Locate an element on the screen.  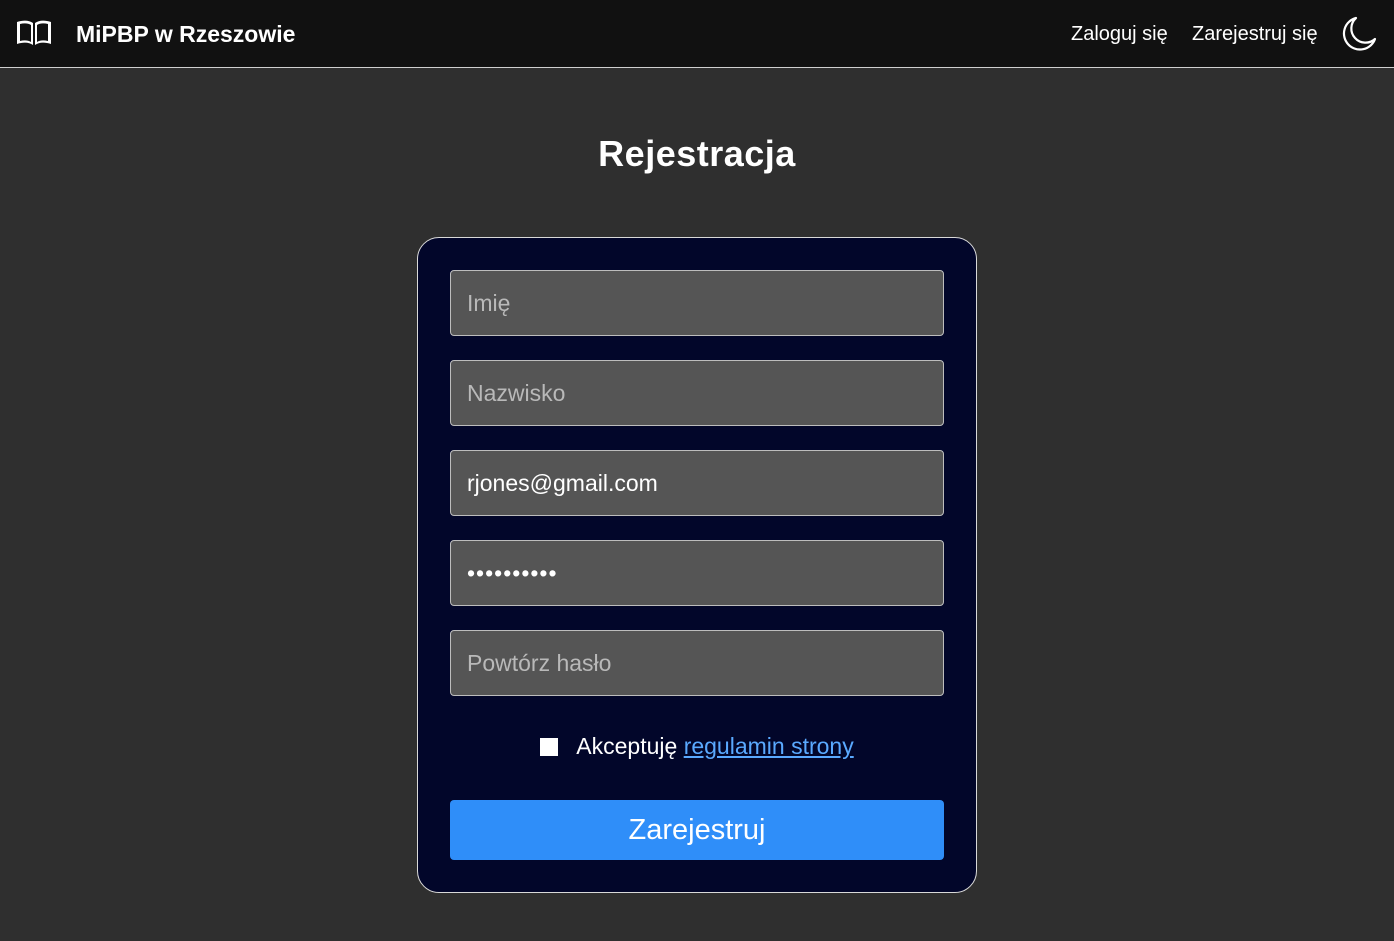
login-link: Zaloguj się is located at coordinates (1119, 34).